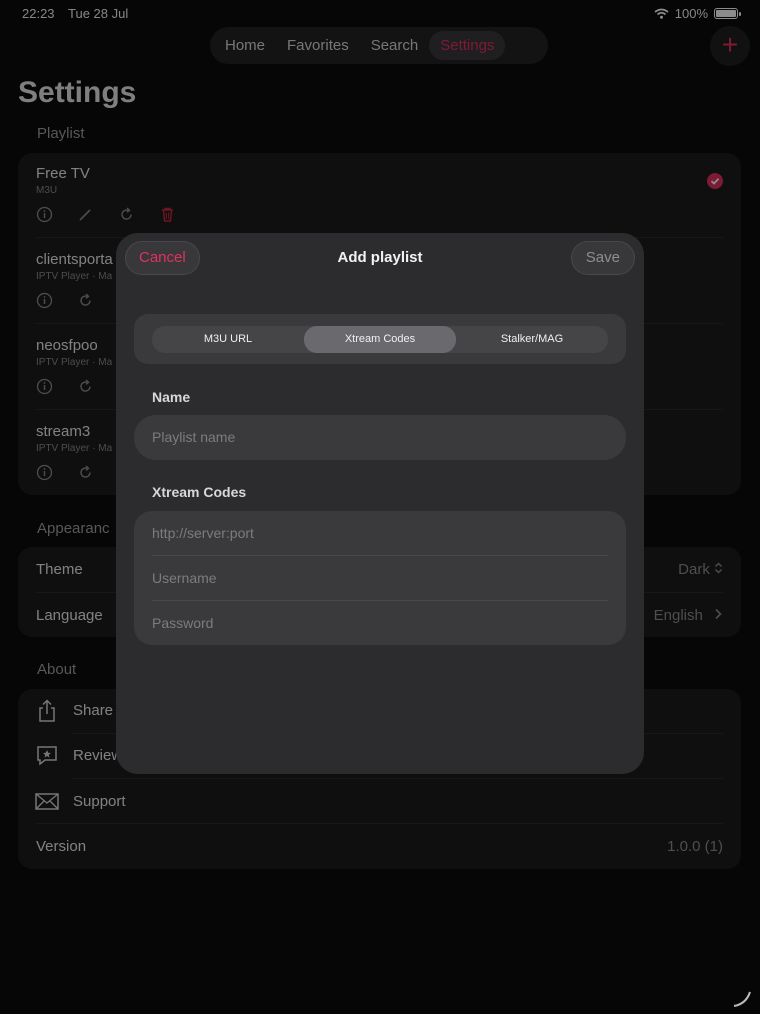 The height and width of the screenshot is (1014, 760). I want to click on modal-title: Add playlist, so click(380, 257).